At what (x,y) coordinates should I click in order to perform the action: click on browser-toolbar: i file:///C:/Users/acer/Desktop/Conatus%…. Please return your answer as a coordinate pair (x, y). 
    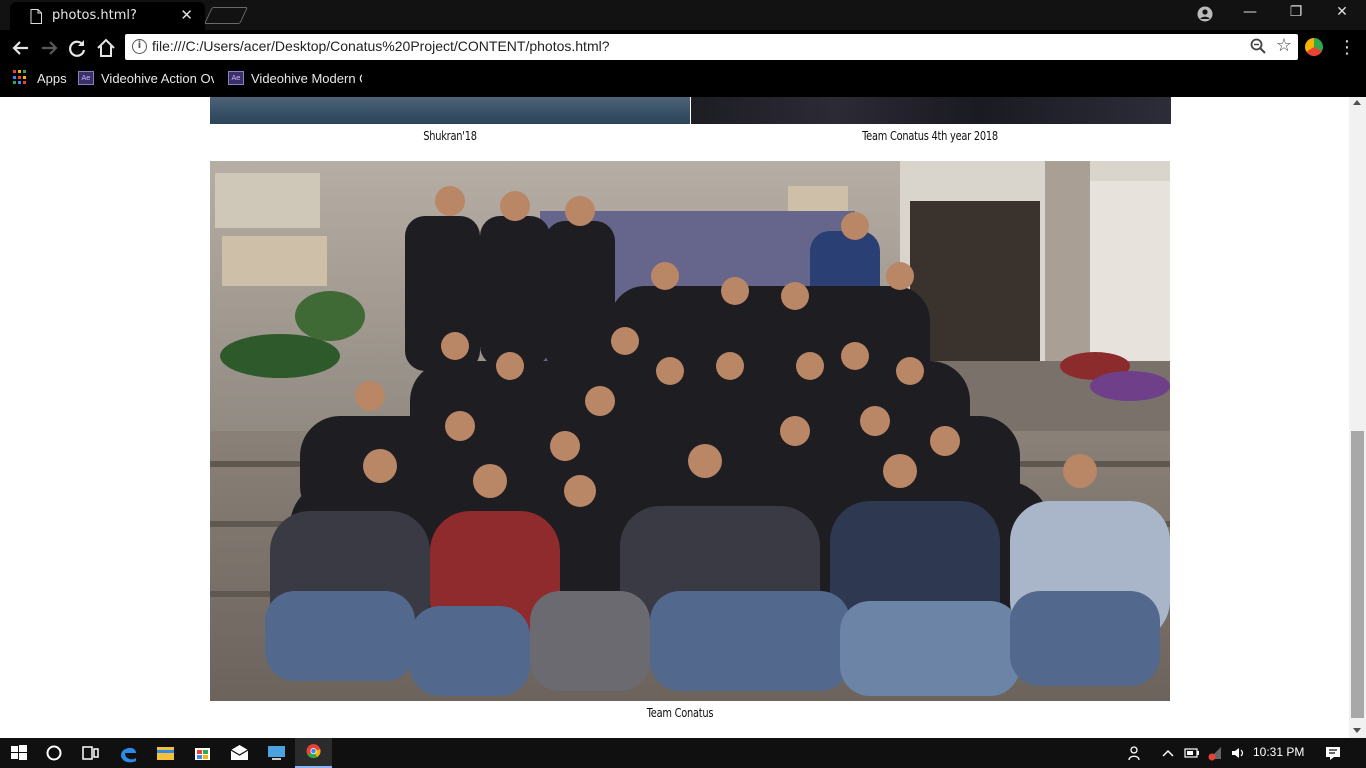
    Looking at the image, I should click on (683, 47).